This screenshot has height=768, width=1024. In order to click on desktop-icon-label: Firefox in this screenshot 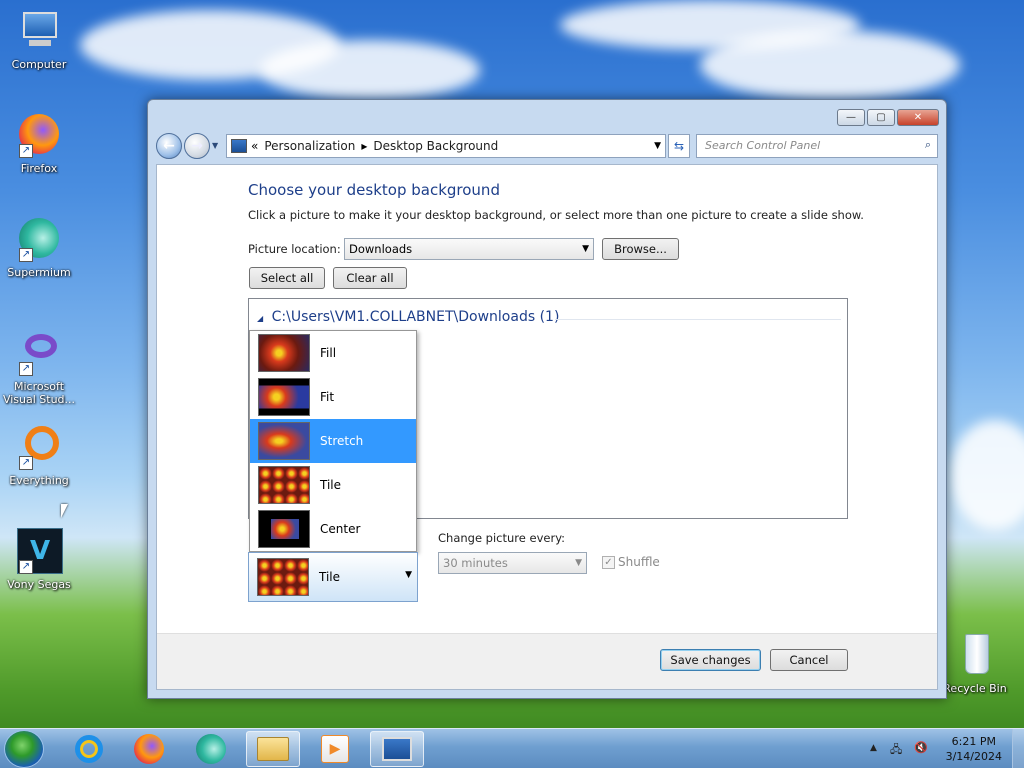, I will do `click(39, 168)`.